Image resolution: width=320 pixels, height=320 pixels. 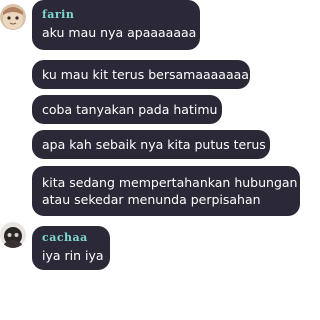 I want to click on message-bubble: farin aku mau nya apaaaaaaa, so click(x=116, y=25).